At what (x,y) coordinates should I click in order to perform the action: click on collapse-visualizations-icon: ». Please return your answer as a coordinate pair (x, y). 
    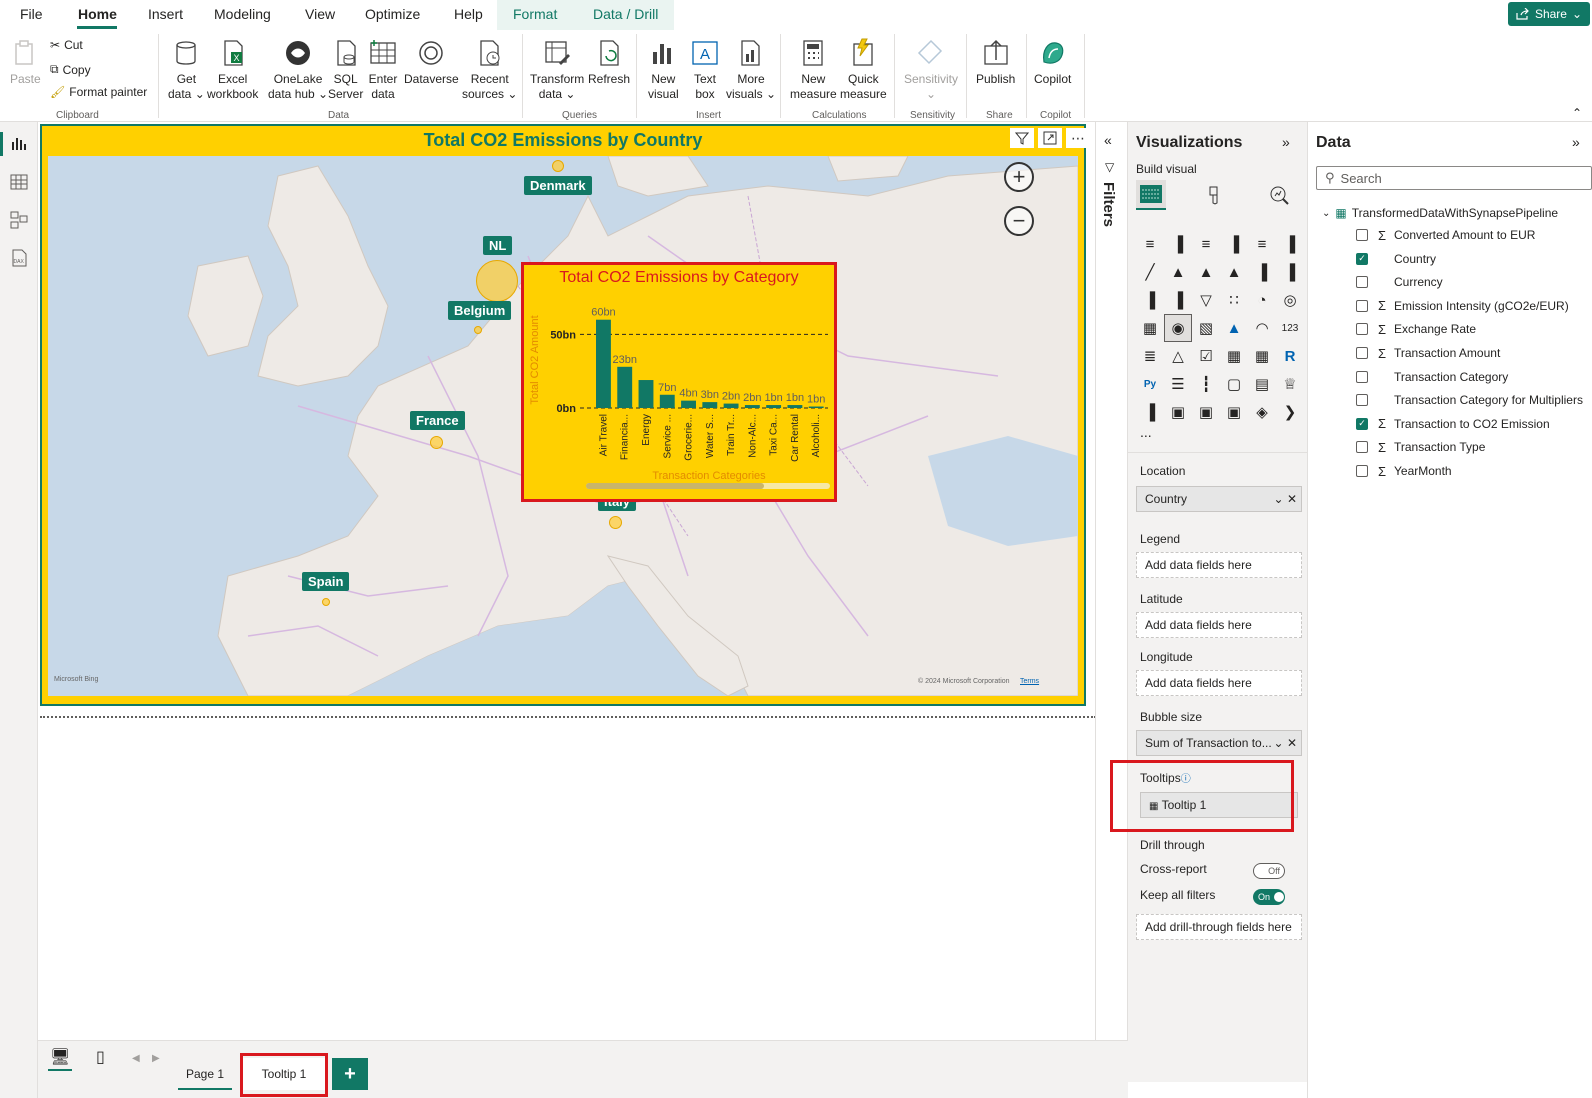
    Looking at the image, I should click on (1286, 142).